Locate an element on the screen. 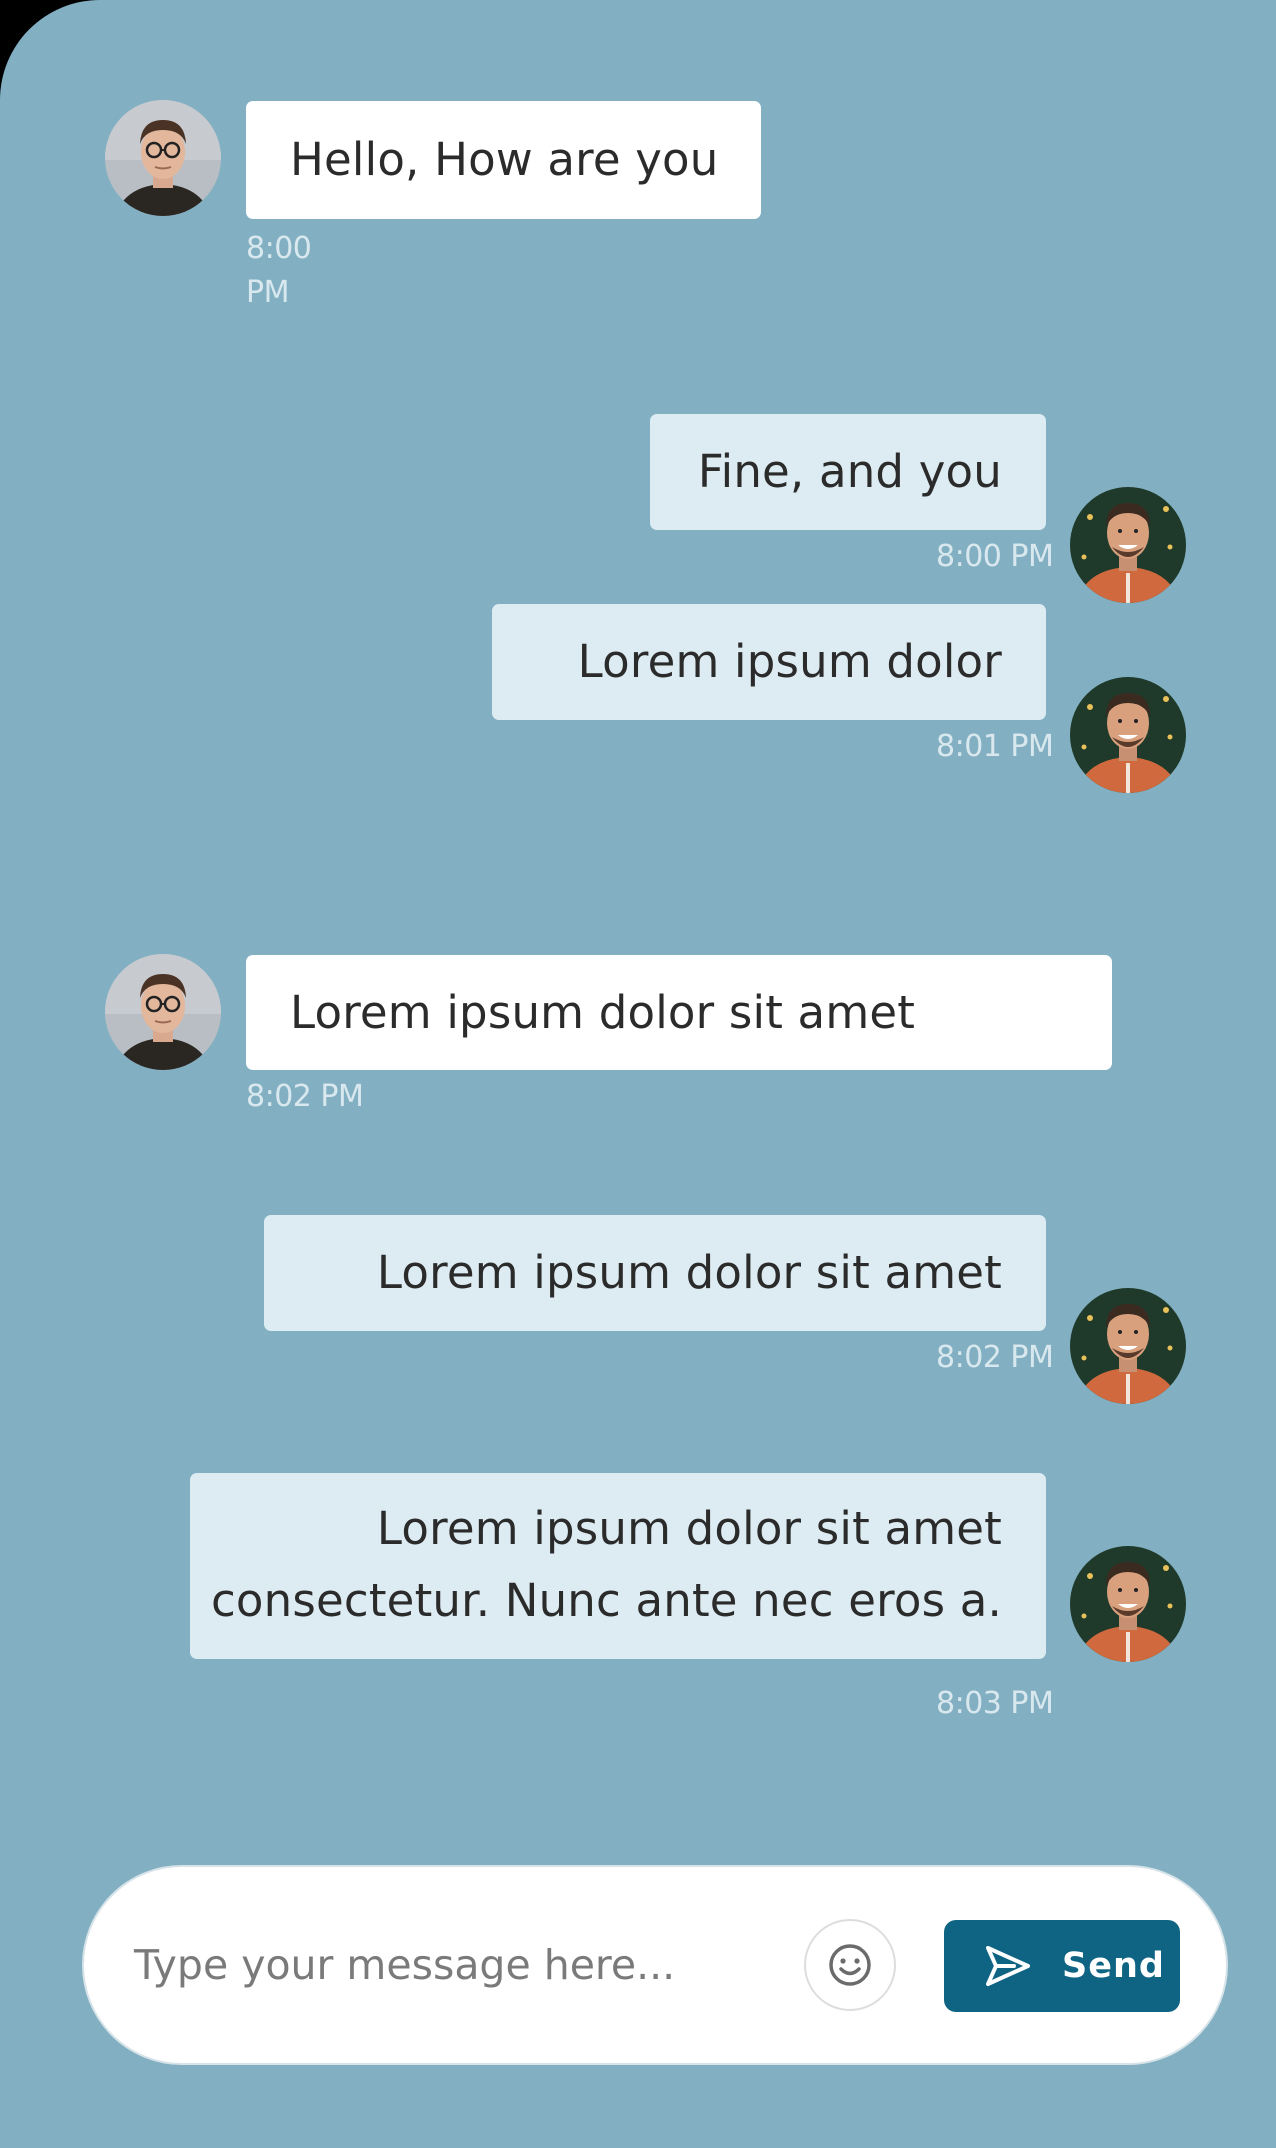  message-bubble-incoming: Hello, How are you is located at coordinates (503, 160).